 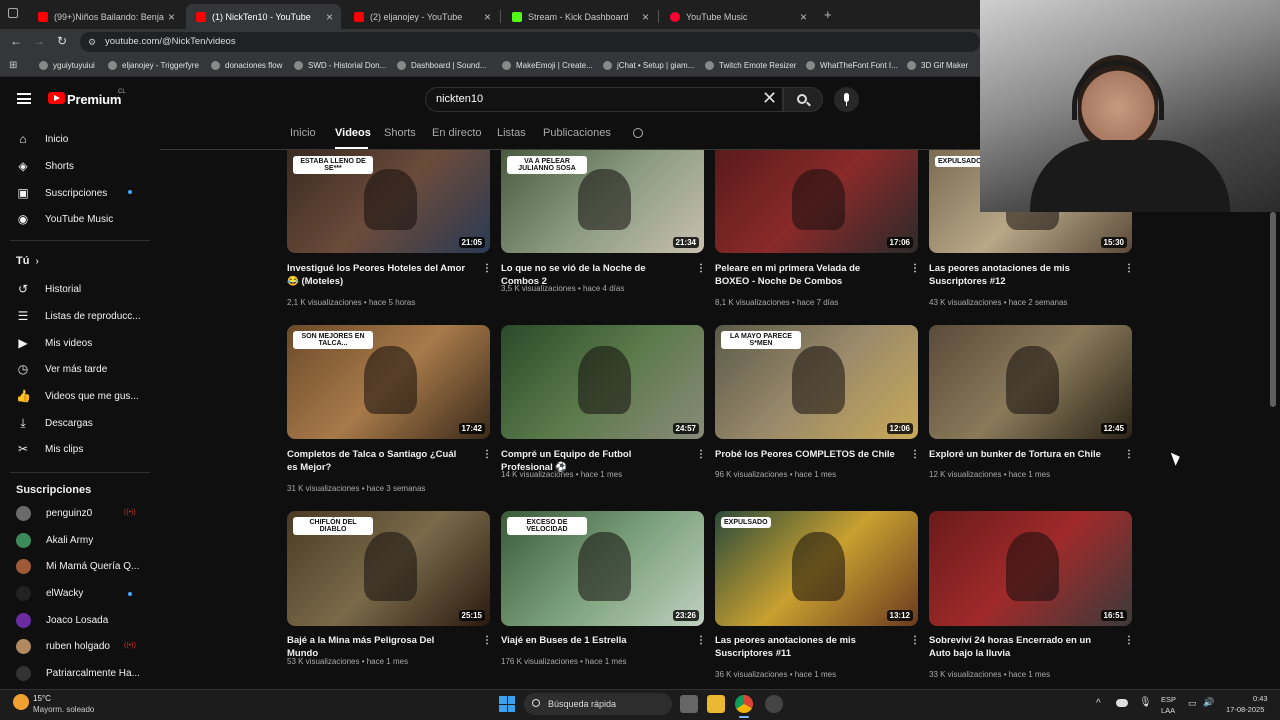 I want to click on premium-logo-text: Premium, so click(x=94, y=99).